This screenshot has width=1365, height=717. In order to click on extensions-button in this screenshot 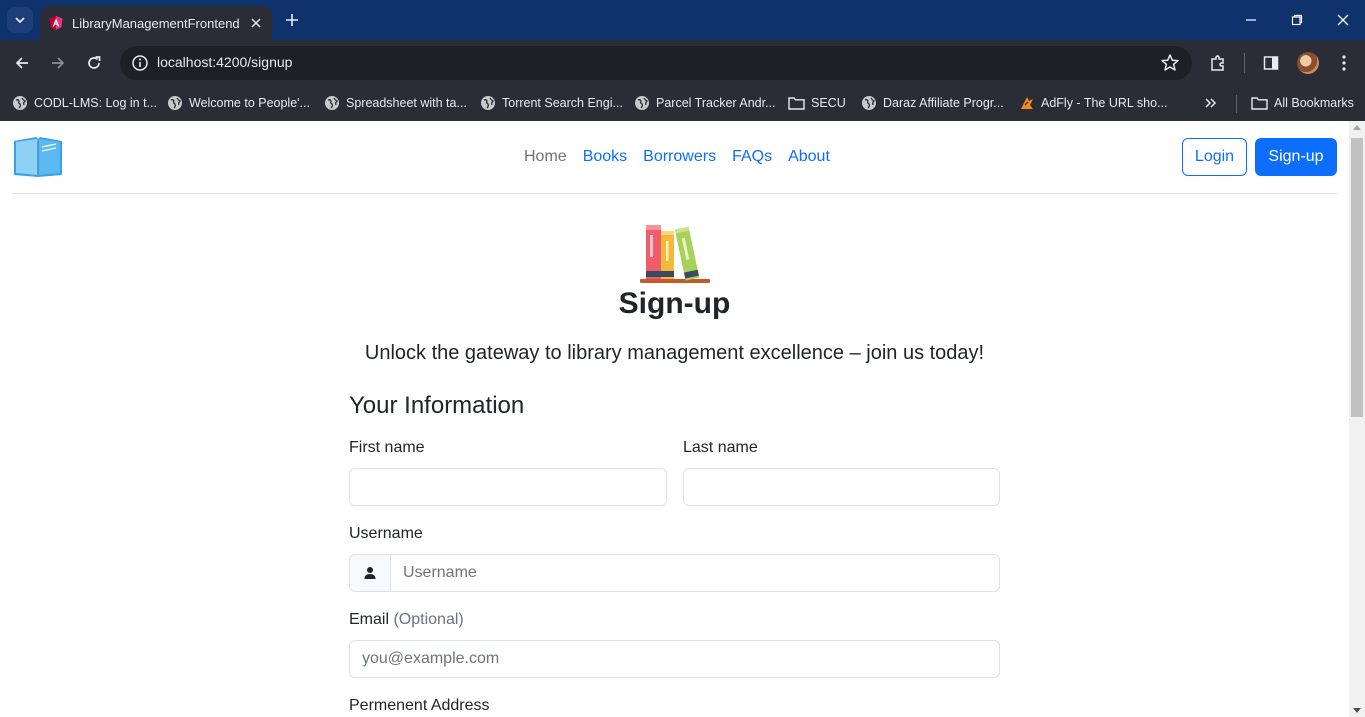, I will do `click(1218, 63)`.